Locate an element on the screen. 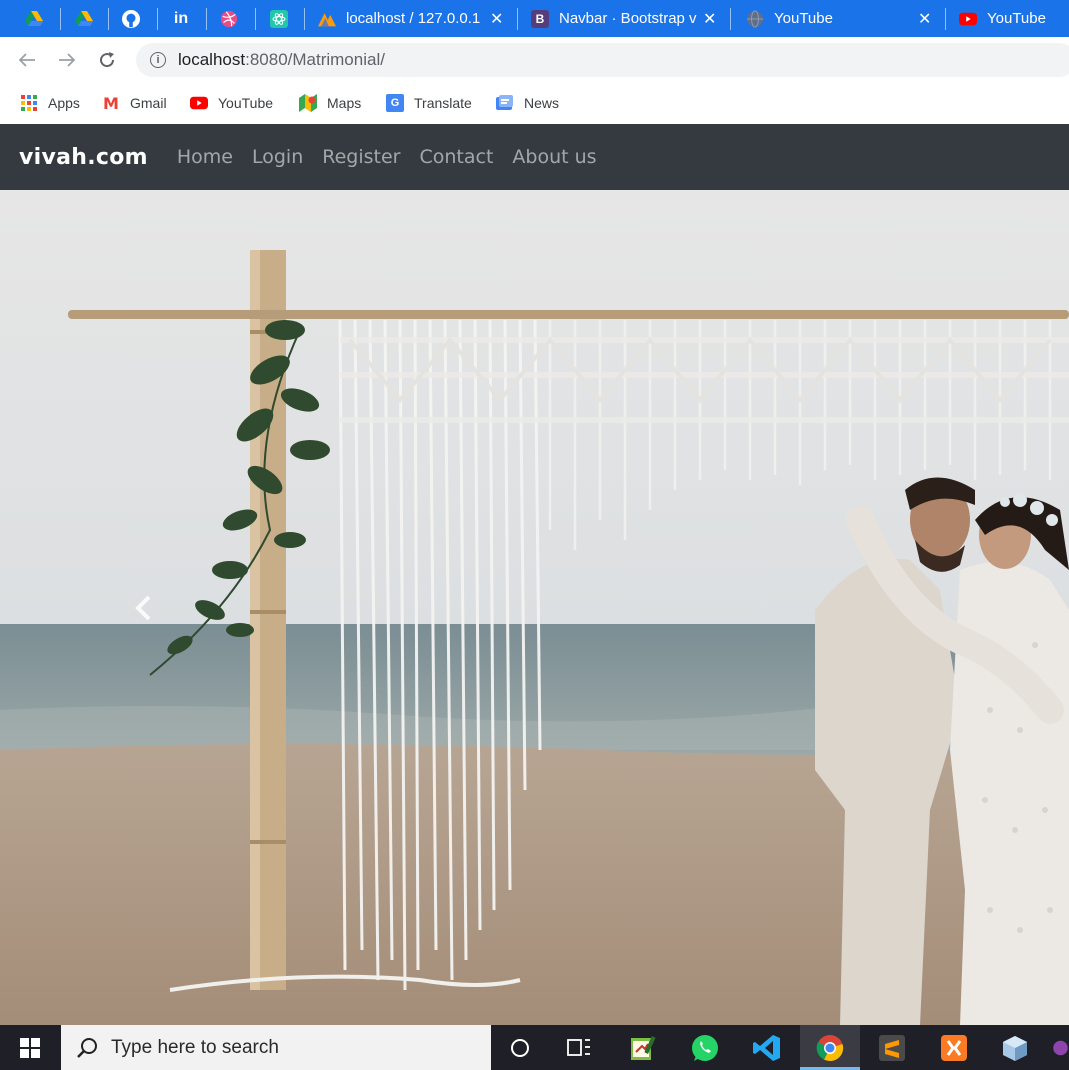  nav-link-contact: Contact is located at coordinates (456, 157).